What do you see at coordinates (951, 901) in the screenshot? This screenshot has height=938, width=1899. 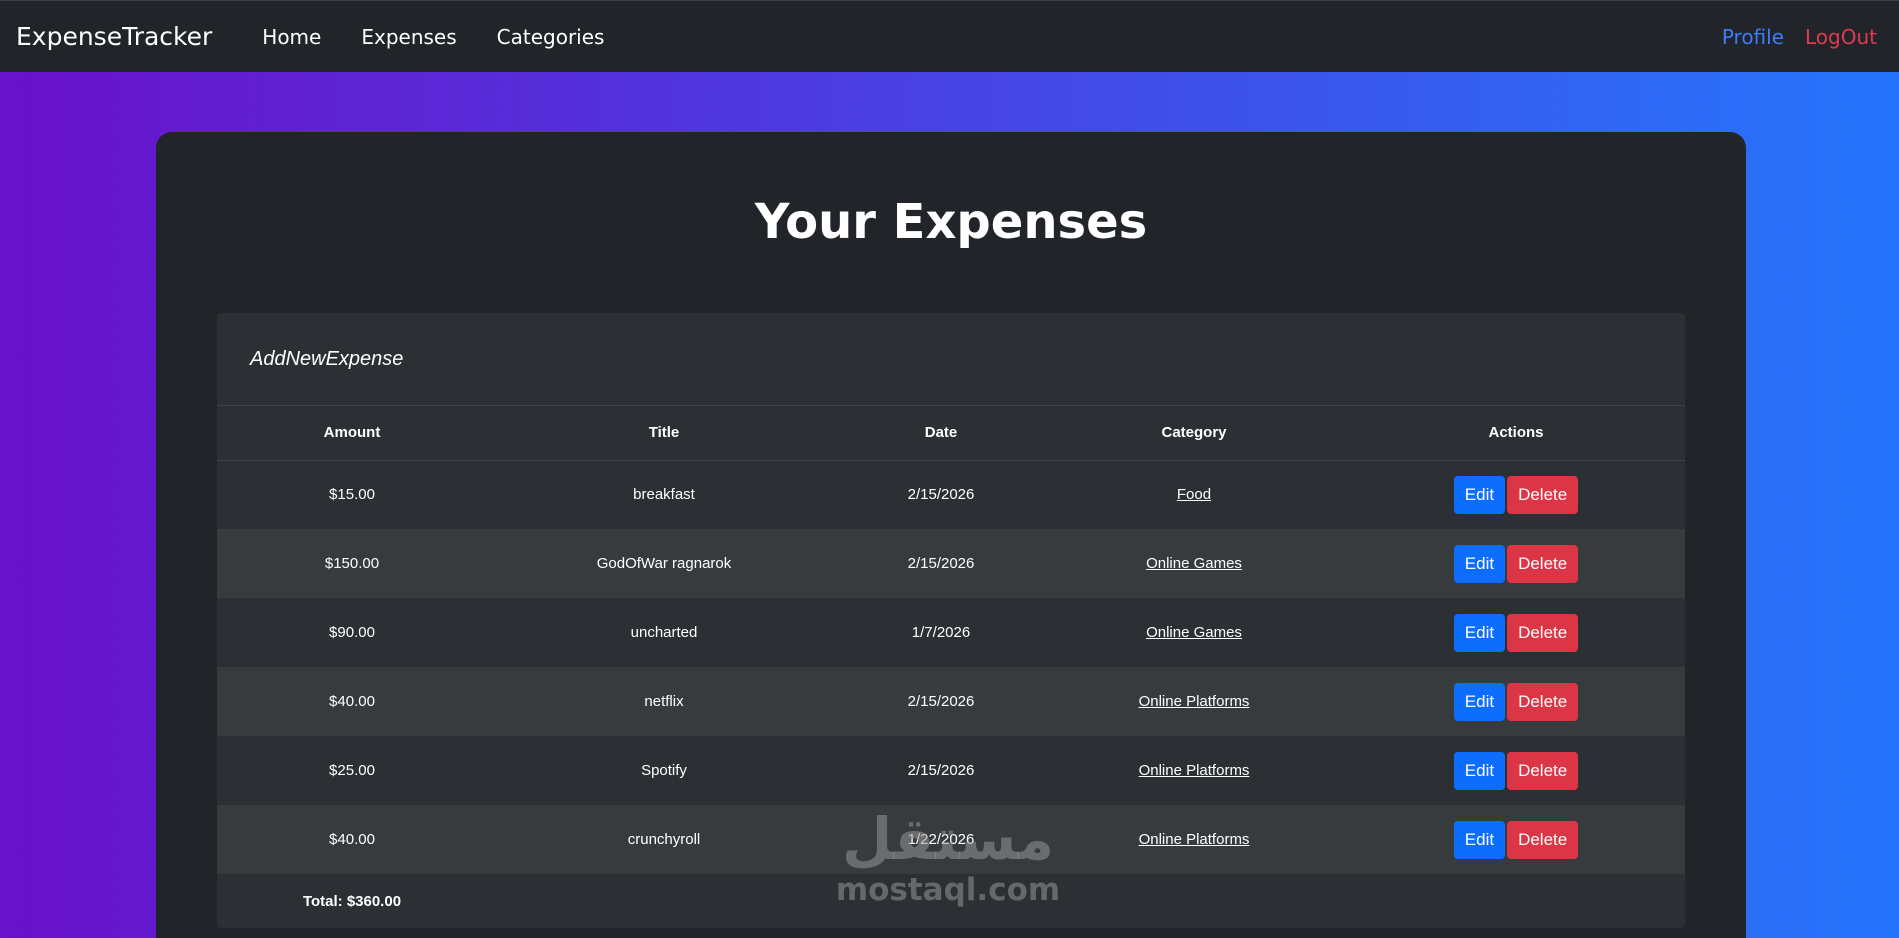 I see `total-row: Total: $360.00` at bounding box center [951, 901].